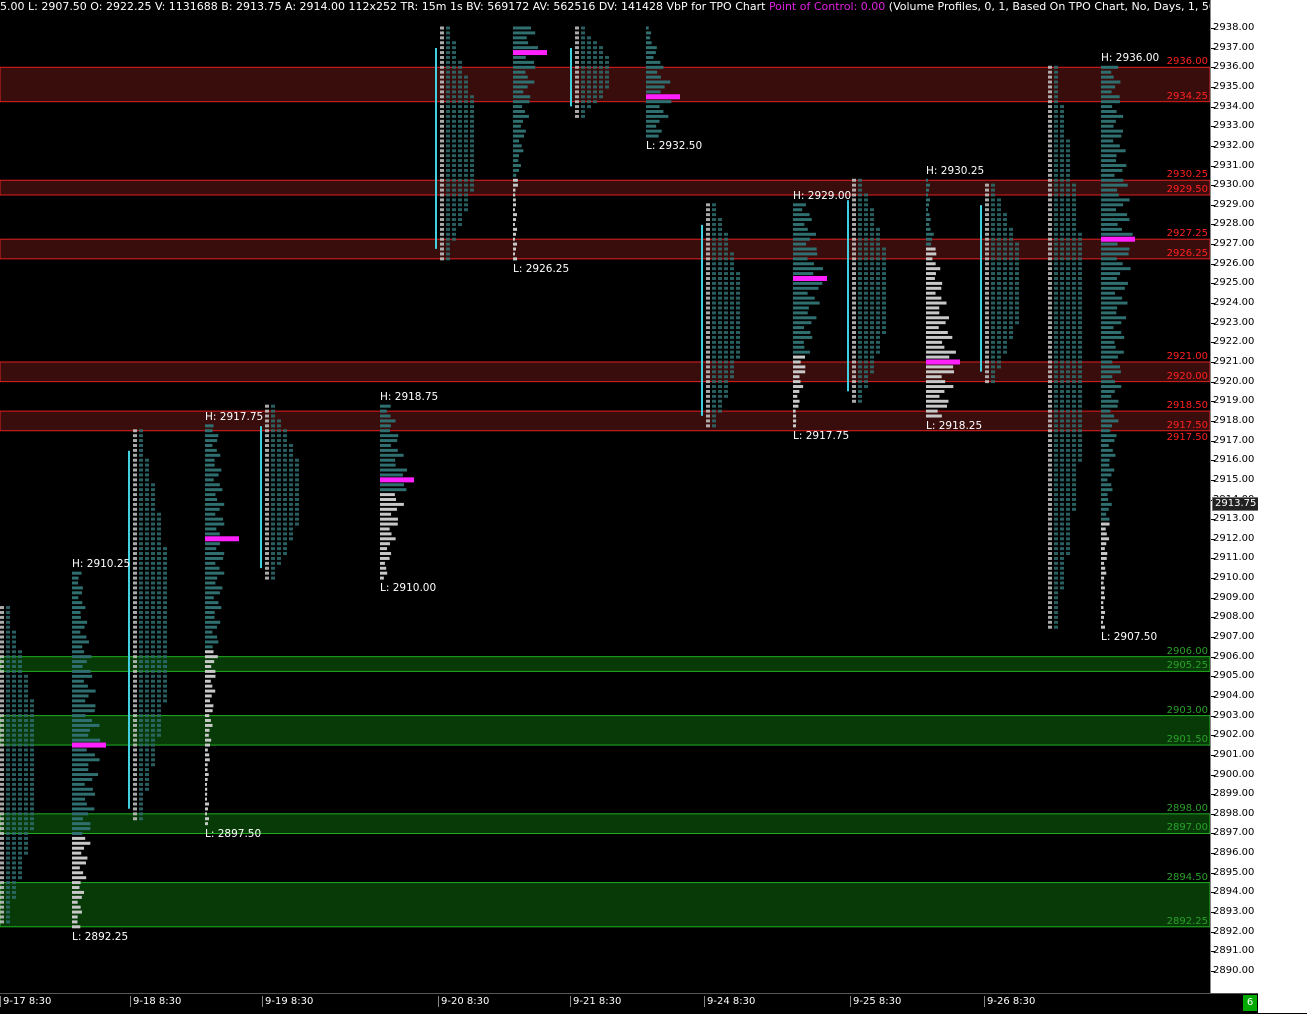  I want to click on zone-level-label: 2901.50, so click(1187, 740).